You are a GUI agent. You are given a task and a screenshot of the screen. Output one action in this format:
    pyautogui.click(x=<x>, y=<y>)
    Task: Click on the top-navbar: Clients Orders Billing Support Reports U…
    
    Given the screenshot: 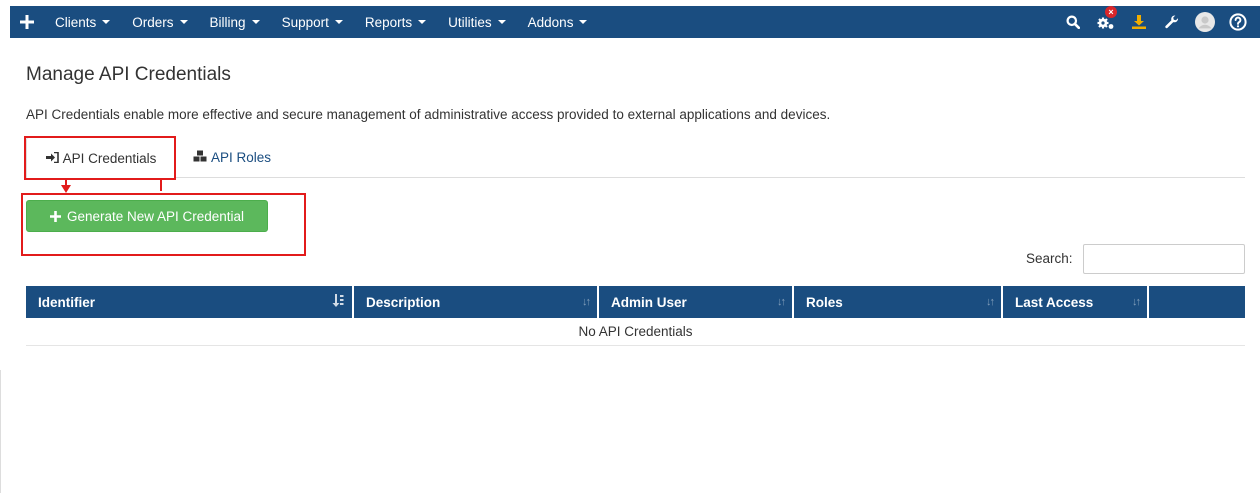 What is the action you would take?
    pyautogui.click(x=635, y=22)
    